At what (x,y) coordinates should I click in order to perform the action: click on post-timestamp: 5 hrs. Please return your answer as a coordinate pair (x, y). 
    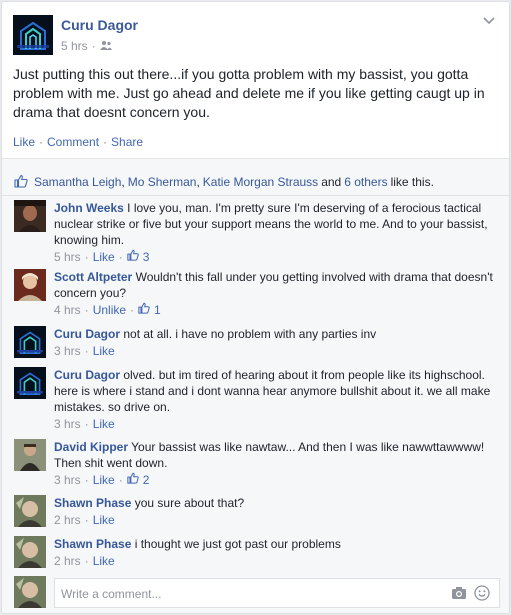
    Looking at the image, I should click on (74, 46).